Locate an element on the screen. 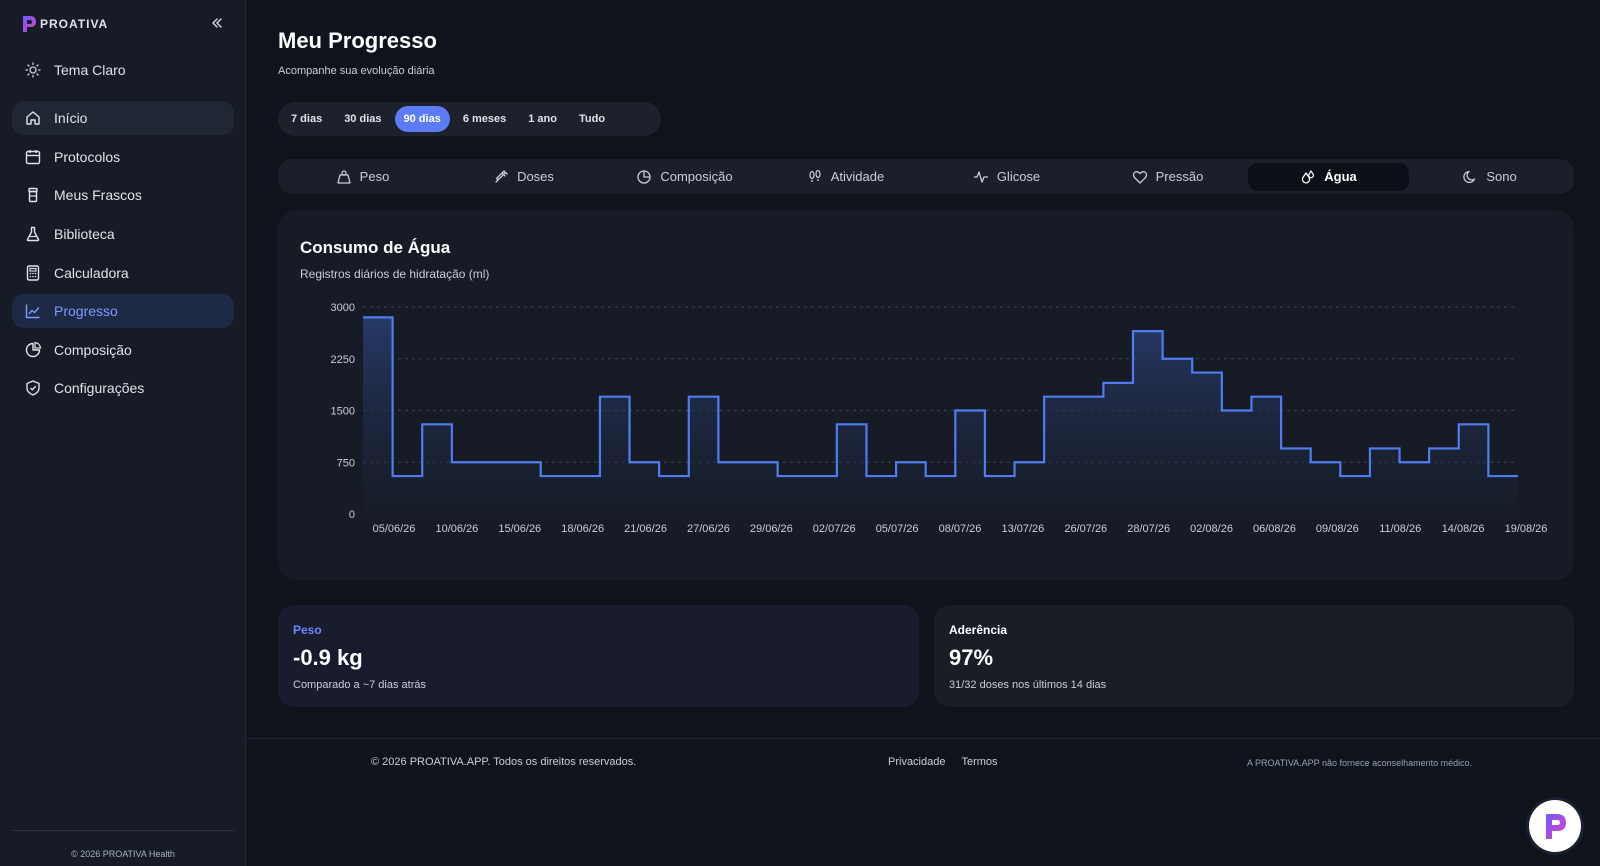 This screenshot has height=866, width=1600. brand-logo: PROATIVA is located at coordinates (64, 24).